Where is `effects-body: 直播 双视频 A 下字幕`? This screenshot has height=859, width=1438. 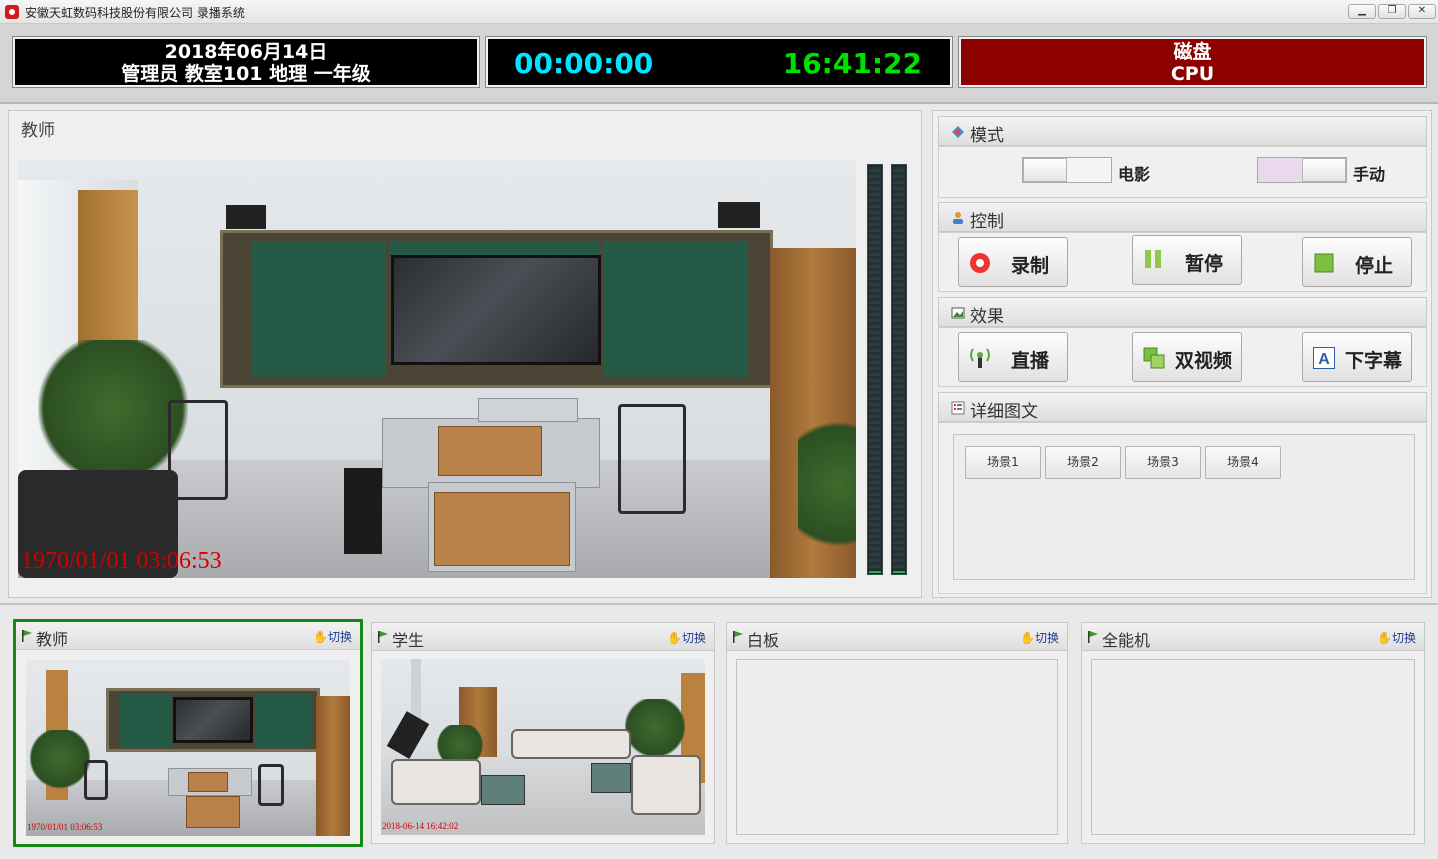
effects-body: 直播 双视频 A 下字幕 is located at coordinates (1182, 357).